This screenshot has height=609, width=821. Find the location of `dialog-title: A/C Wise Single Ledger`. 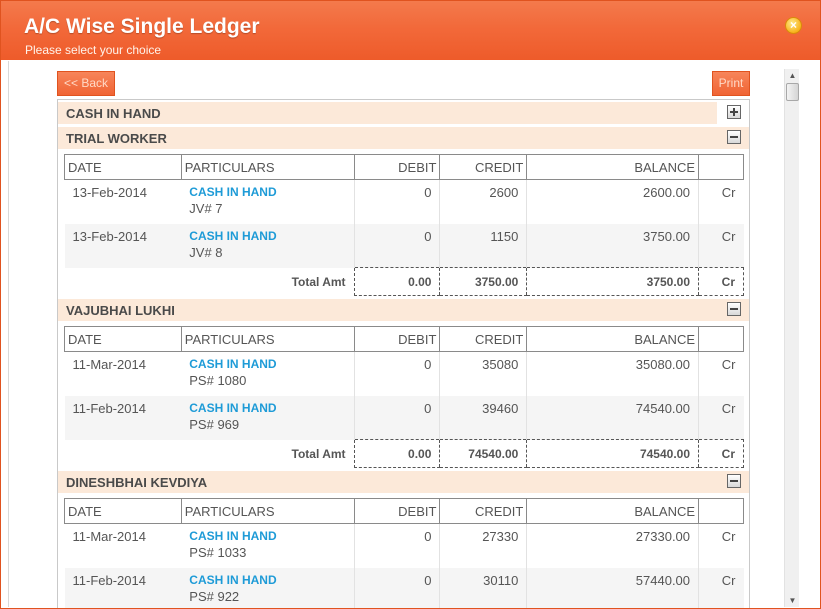

dialog-title: A/C Wise Single Ledger is located at coordinates (142, 26).